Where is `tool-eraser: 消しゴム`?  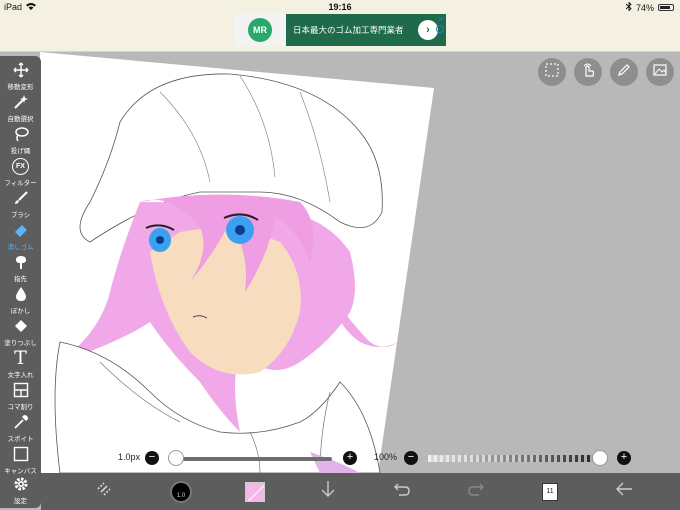
tool-eraser: 消しゴム is located at coordinates (20, 237).